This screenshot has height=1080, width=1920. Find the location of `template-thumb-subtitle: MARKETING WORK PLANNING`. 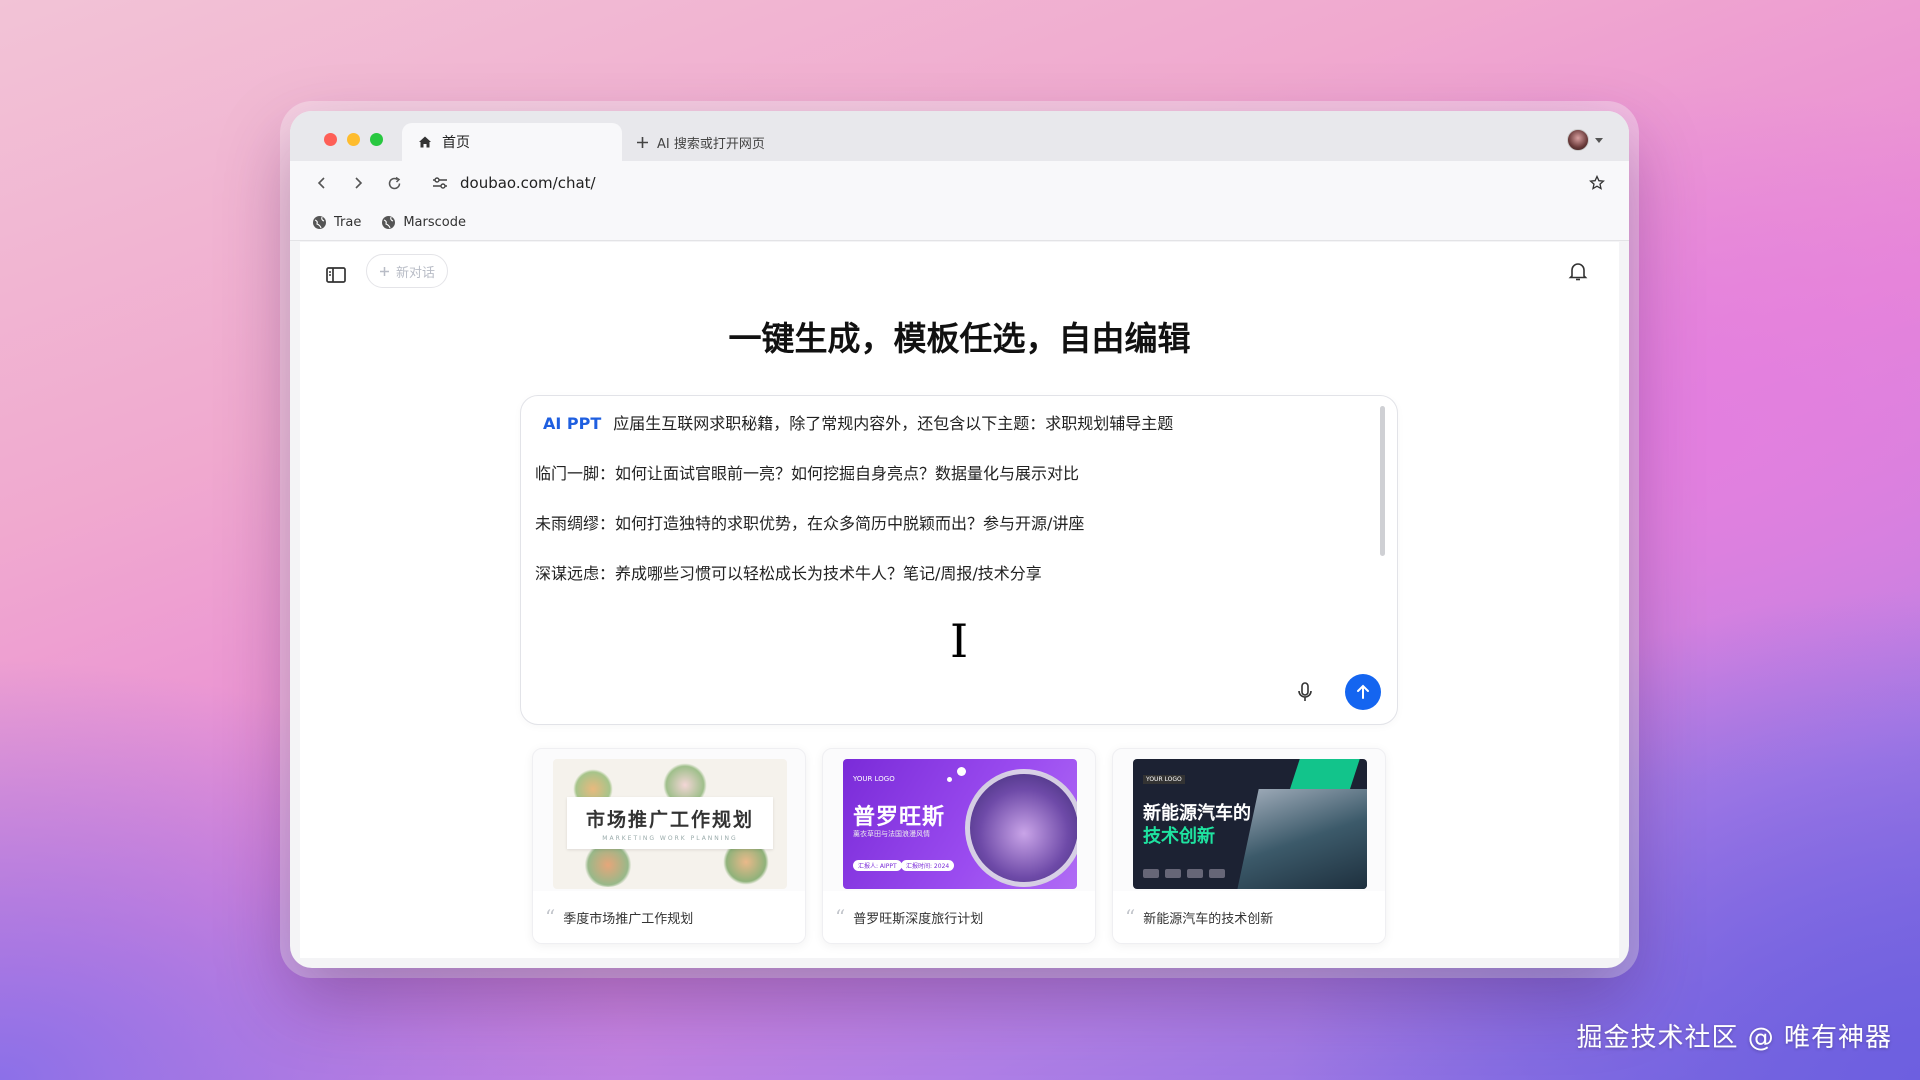

template-thumb-subtitle: MARKETING WORK PLANNING is located at coordinates (670, 838).